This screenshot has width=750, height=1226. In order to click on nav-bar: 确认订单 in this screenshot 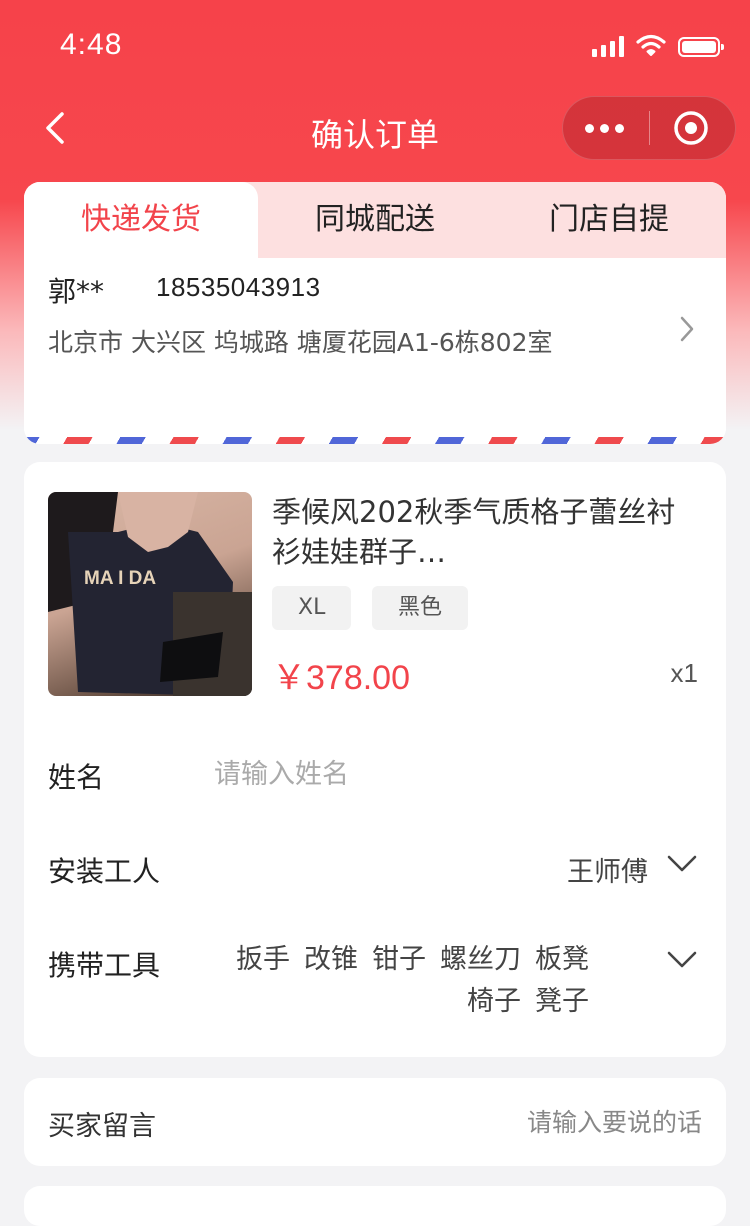, I will do `click(375, 134)`.